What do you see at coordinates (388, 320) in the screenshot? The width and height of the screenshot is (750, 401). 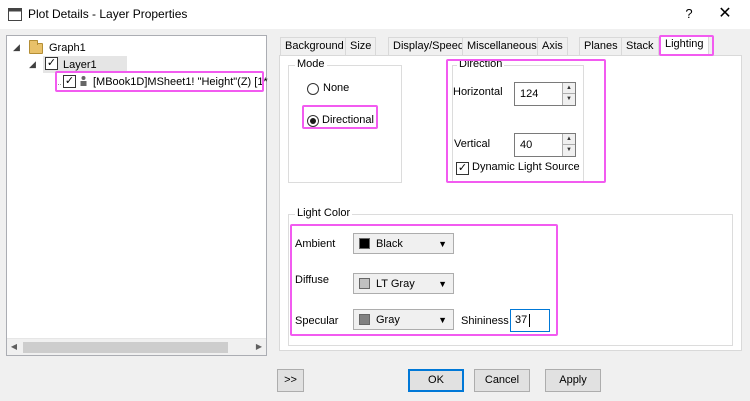 I see `specular-value: Gray` at bounding box center [388, 320].